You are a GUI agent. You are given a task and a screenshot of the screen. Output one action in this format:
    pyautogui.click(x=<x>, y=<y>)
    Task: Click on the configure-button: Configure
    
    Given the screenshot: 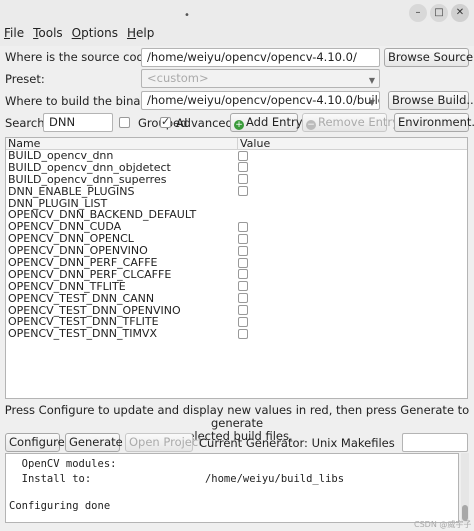 What is the action you would take?
    pyautogui.click(x=35, y=442)
    